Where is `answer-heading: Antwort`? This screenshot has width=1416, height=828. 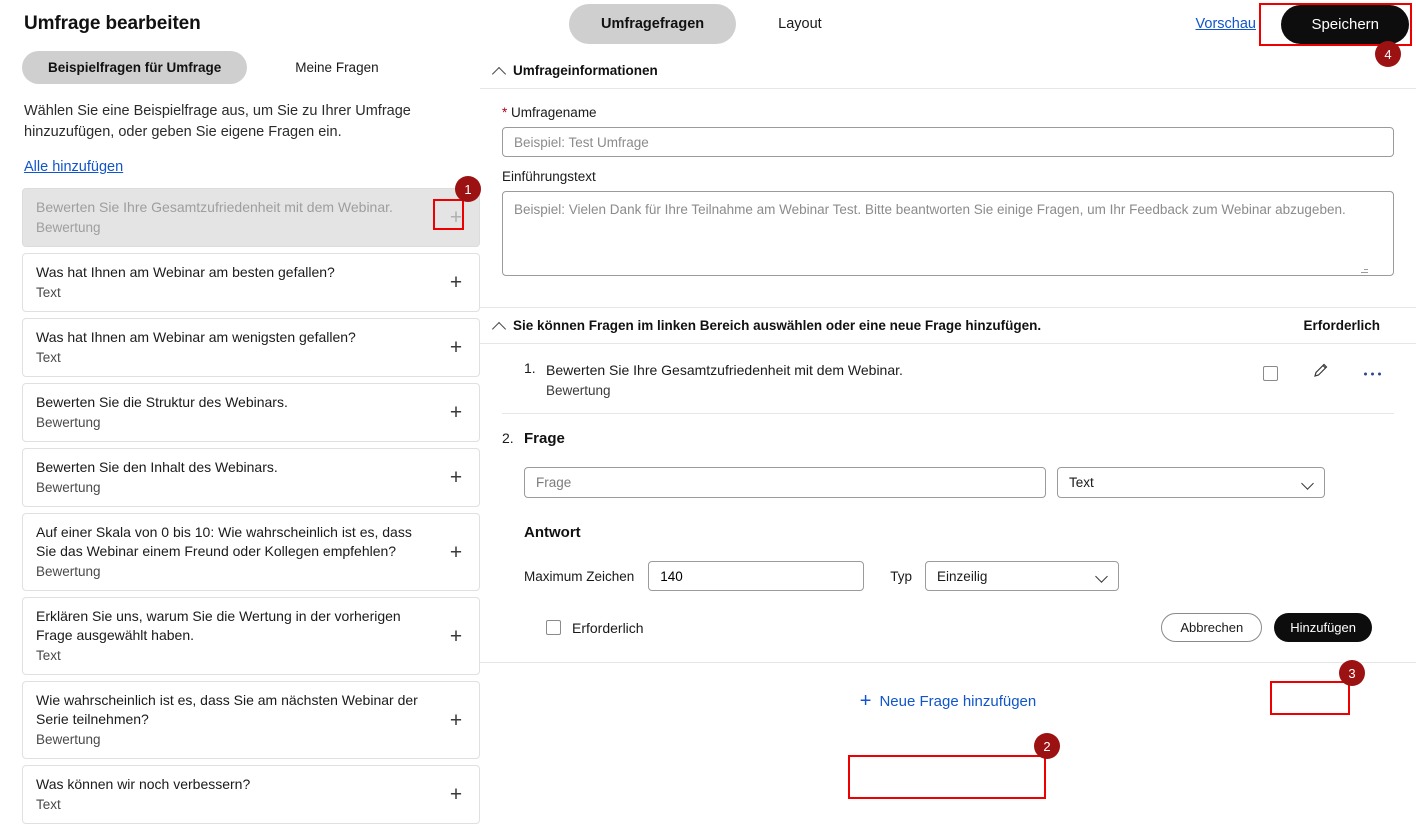
answer-heading: Antwort is located at coordinates (552, 532).